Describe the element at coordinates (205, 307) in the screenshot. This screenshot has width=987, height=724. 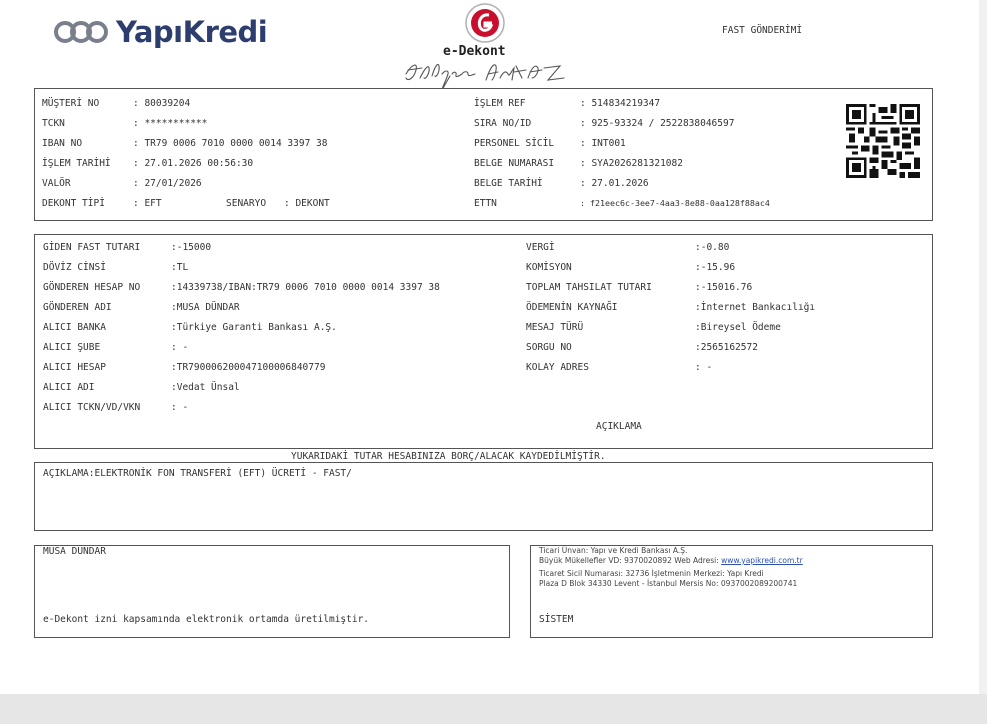
I see `detail-value: :MUSA DÜNDAR` at that location.